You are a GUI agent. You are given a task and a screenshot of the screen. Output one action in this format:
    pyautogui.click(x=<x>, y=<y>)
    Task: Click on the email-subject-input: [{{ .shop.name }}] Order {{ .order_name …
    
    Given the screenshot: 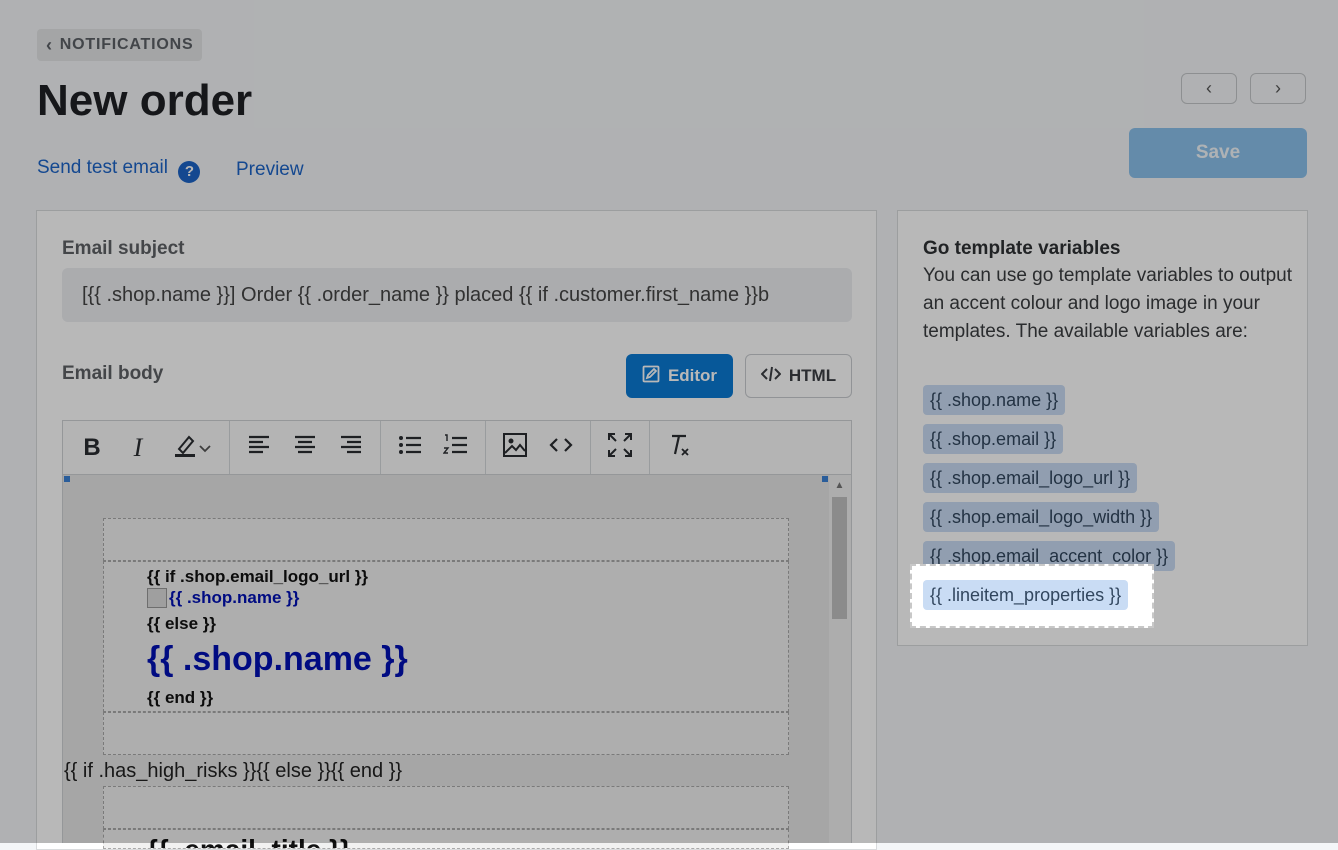 What is the action you would take?
    pyautogui.click(x=457, y=295)
    